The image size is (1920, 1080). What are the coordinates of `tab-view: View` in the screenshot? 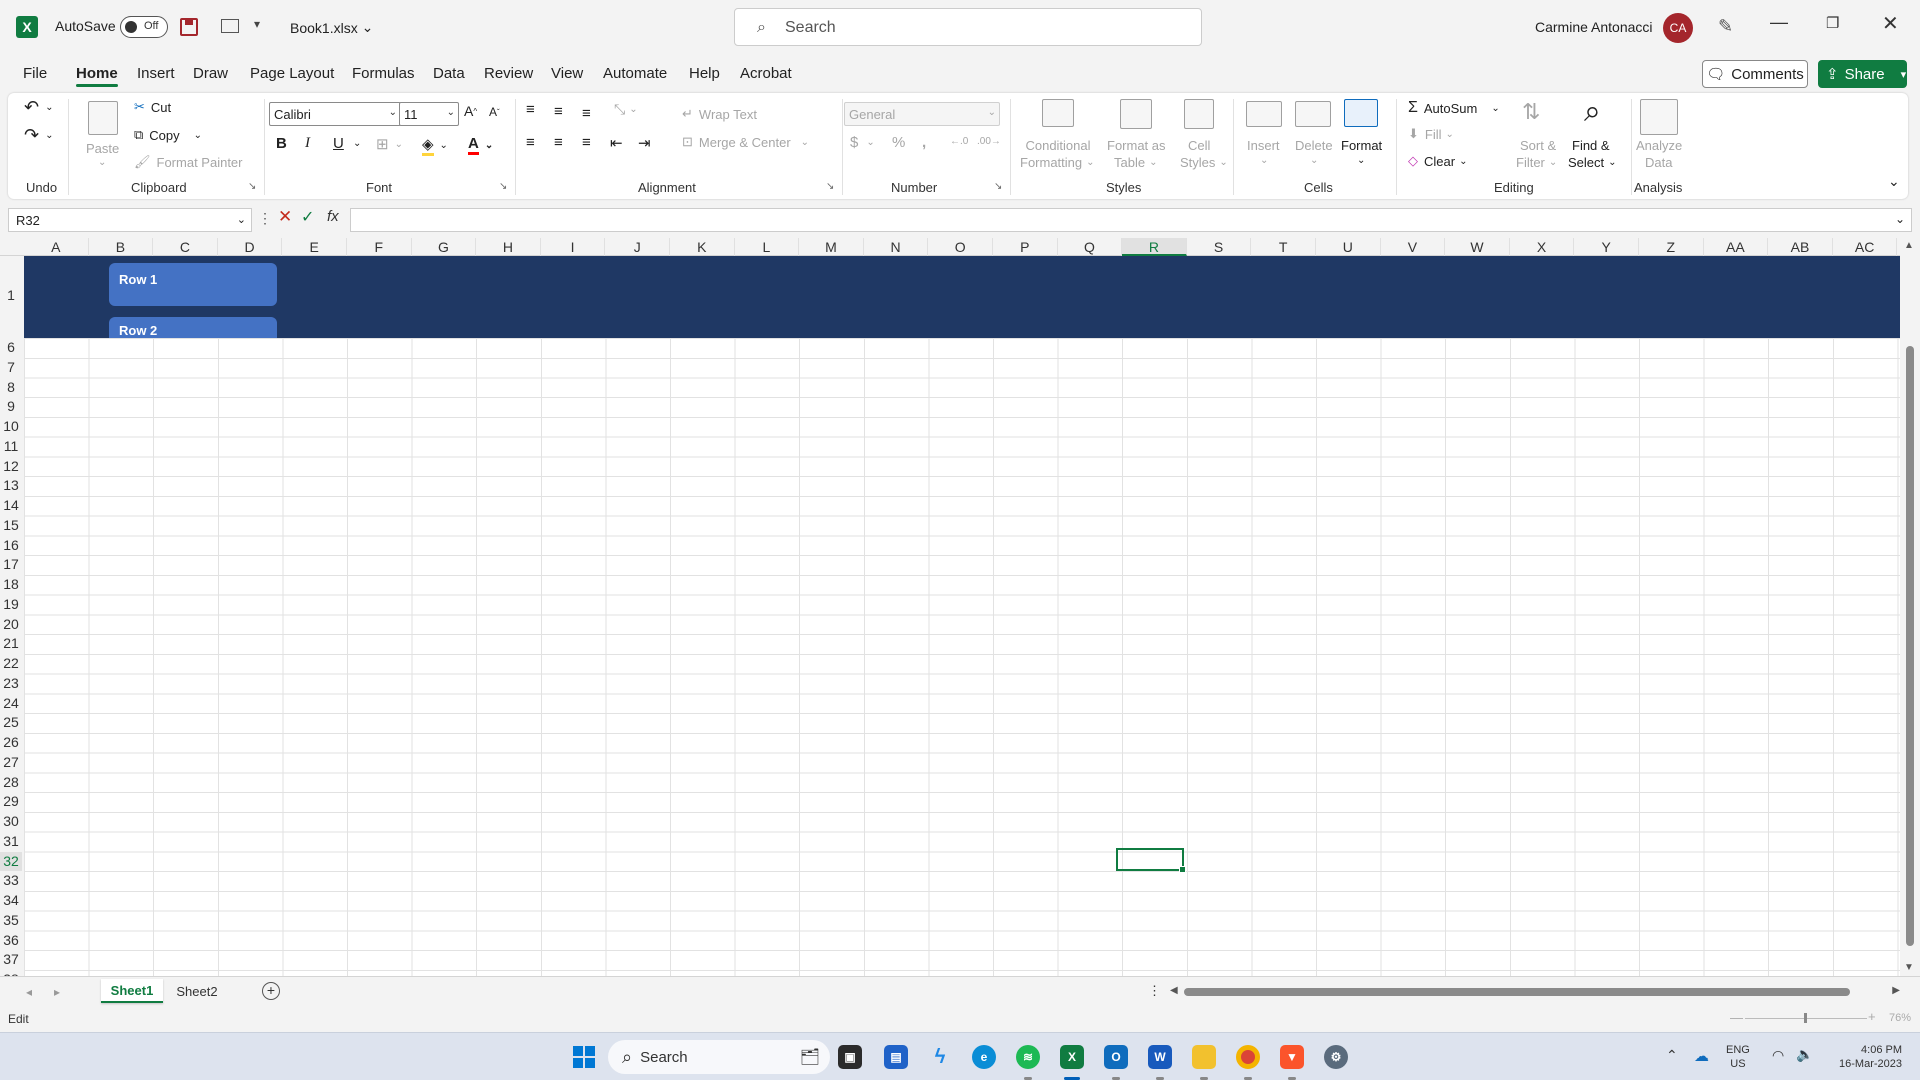 It's located at (567, 73).